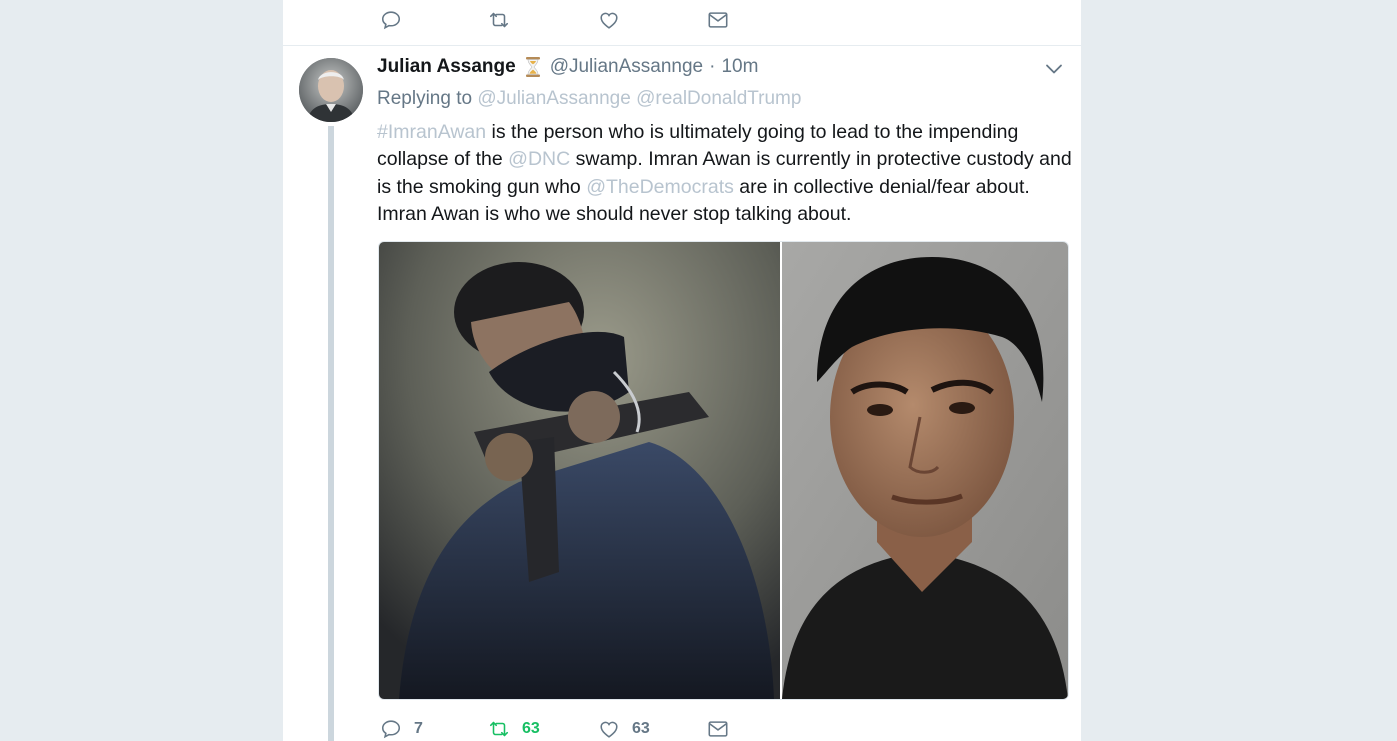  What do you see at coordinates (425, 98) in the screenshot?
I see `replying-prefix: Replying to` at bounding box center [425, 98].